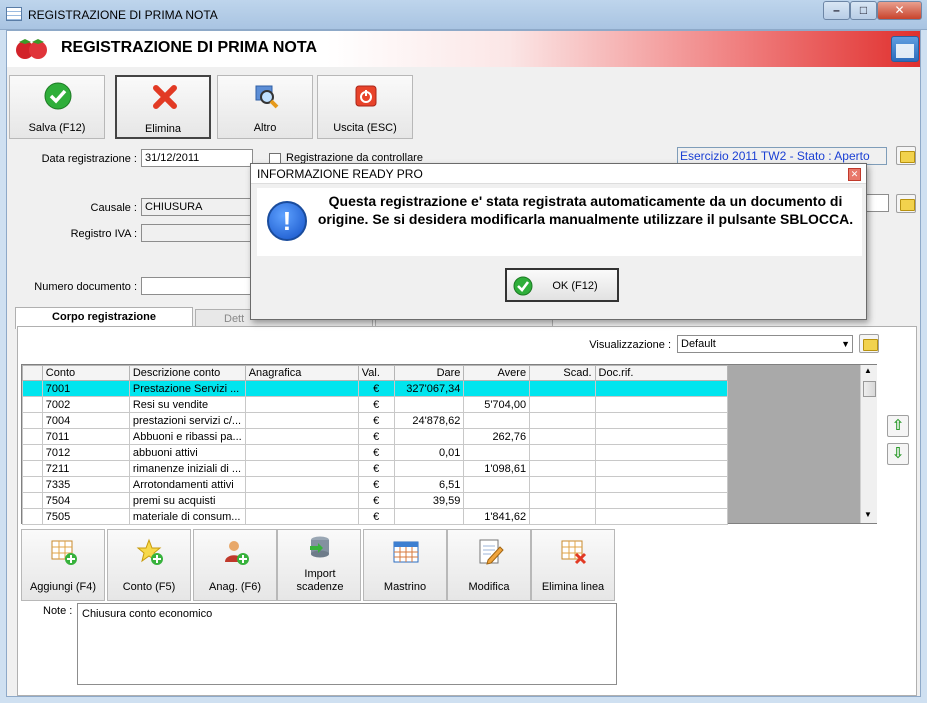  Describe the element at coordinates (63, 565) in the screenshot. I see `add-row-button: Aggiungi (F4)` at that location.